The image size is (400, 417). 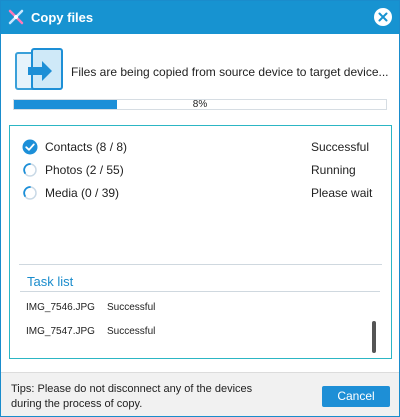 What do you see at coordinates (39, 71) in the screenshot?
I see `copy-files-icon` at bounding box center [39, 71].